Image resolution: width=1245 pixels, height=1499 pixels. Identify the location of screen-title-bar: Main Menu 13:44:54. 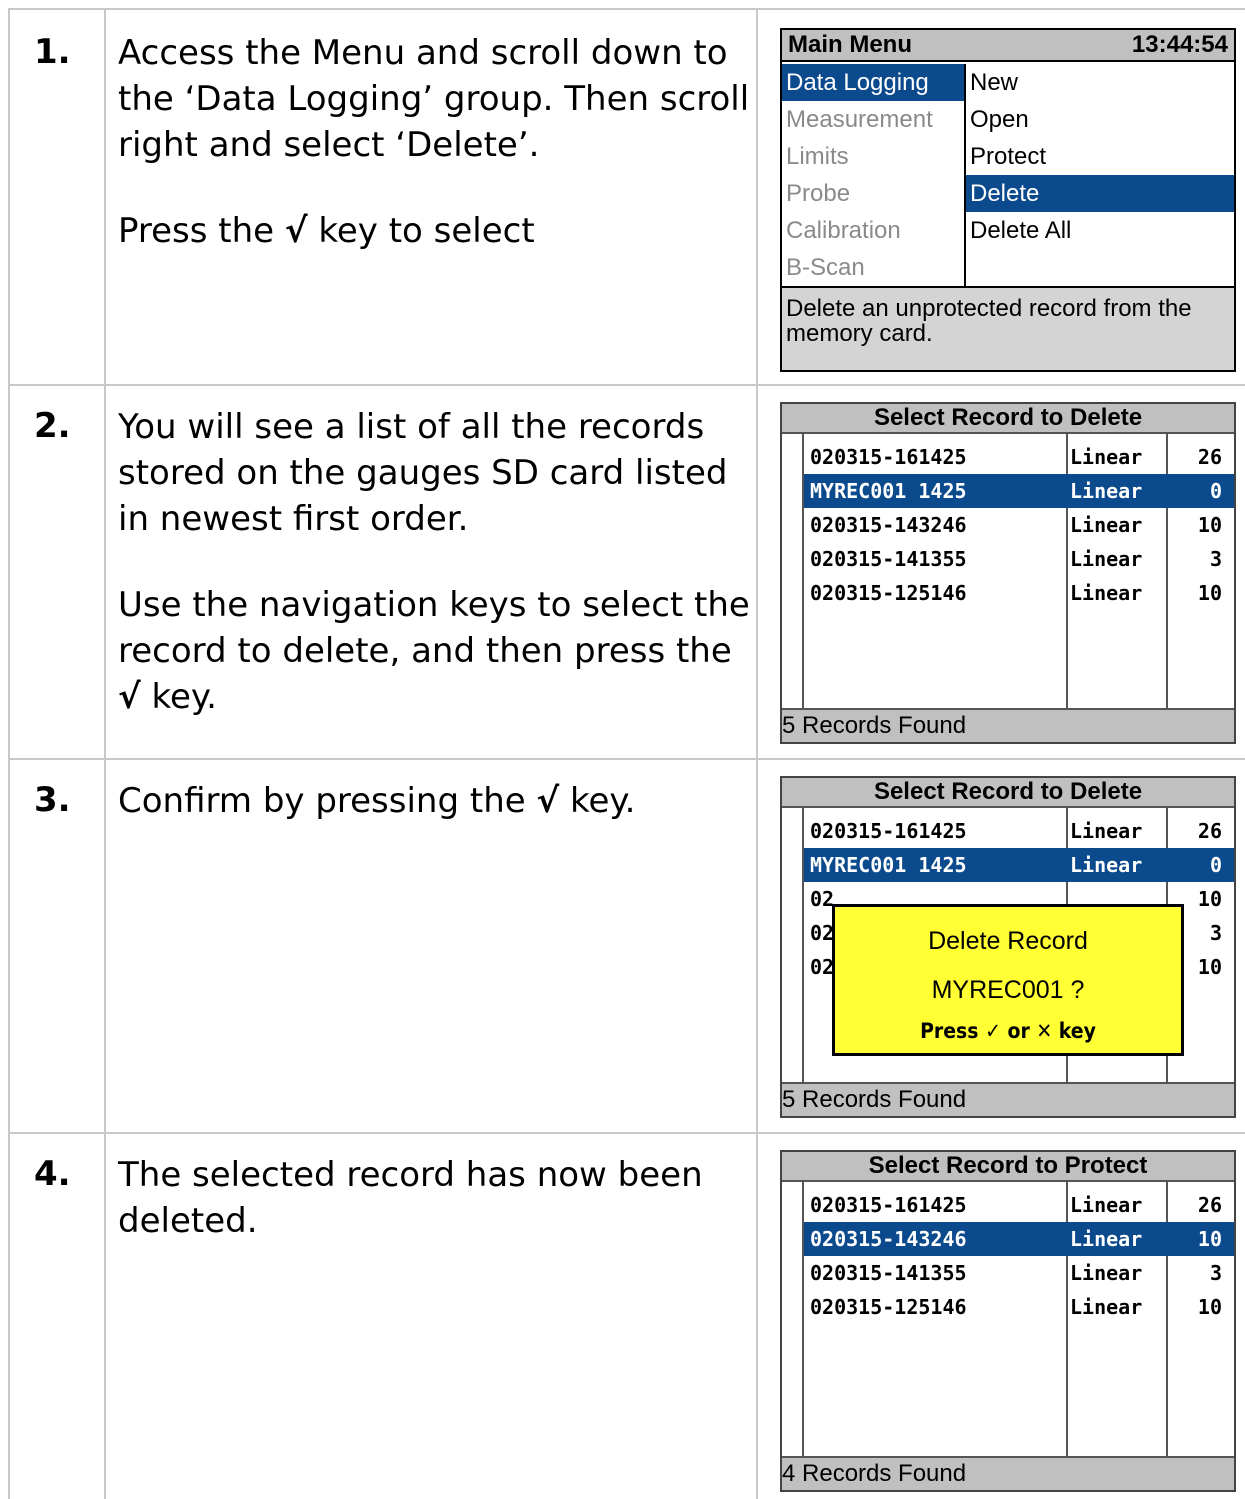
(1008, 46).